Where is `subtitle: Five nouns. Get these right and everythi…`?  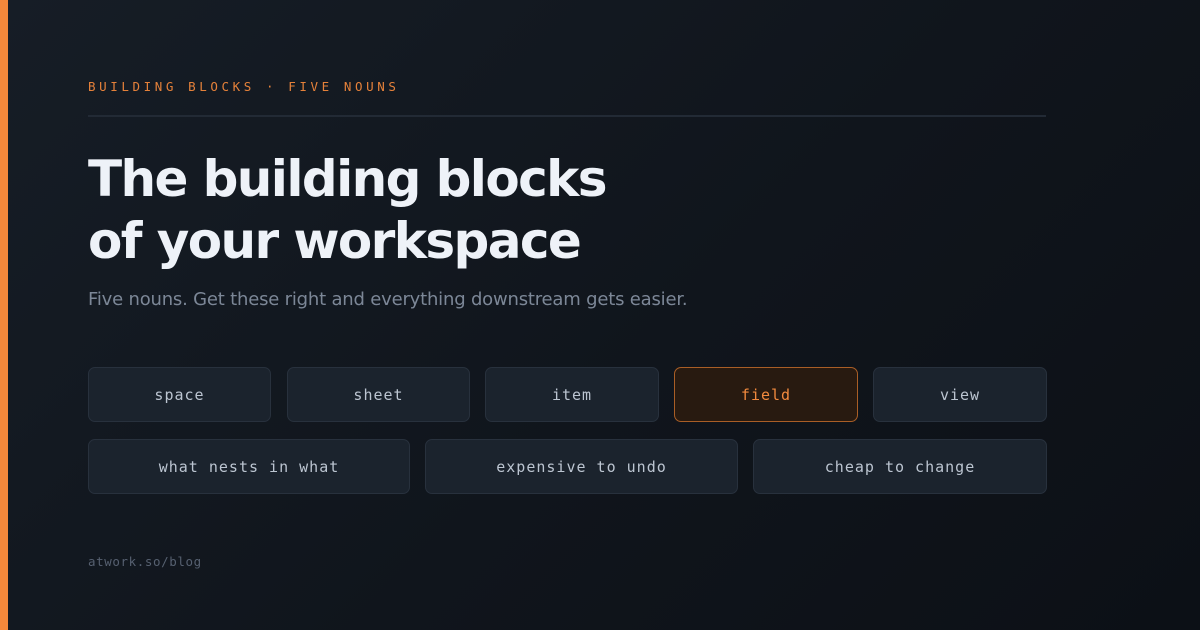
subtitle: Five nouns. Get these right and everythi… is located at coordinates (388, 299).